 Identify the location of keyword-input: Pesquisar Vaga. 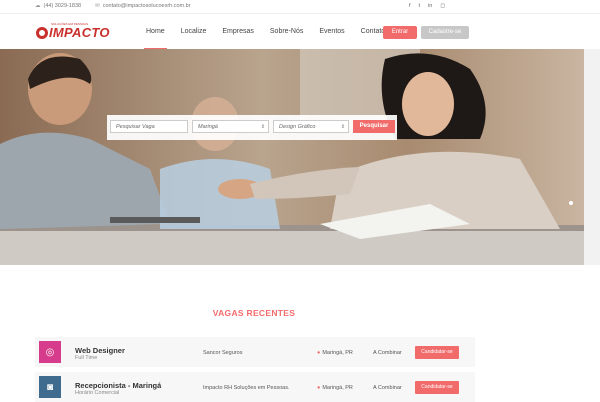
(149, 126).